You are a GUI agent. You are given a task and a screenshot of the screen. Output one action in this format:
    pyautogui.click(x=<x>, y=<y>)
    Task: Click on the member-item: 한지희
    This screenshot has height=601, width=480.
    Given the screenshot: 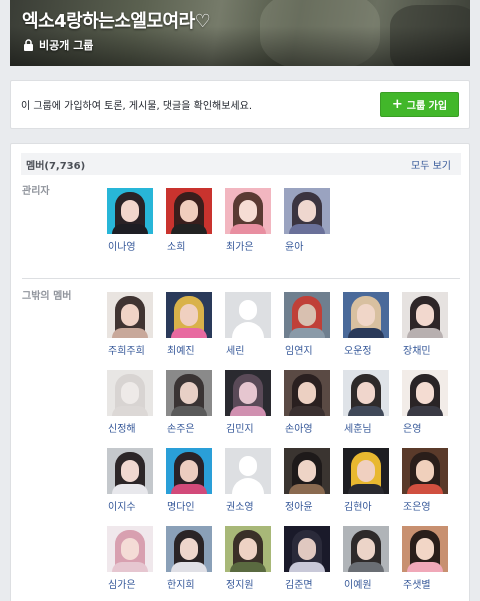 What is the action you would take?
    pyautogui.click(x=190, y=558)
    